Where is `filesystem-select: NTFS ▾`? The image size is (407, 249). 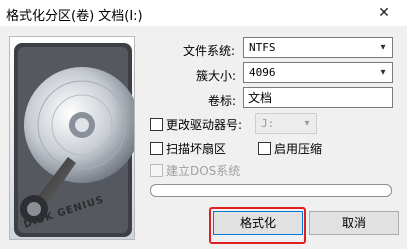 filesystem-select: NTFS ▾ is located at coordinates (318, 47).